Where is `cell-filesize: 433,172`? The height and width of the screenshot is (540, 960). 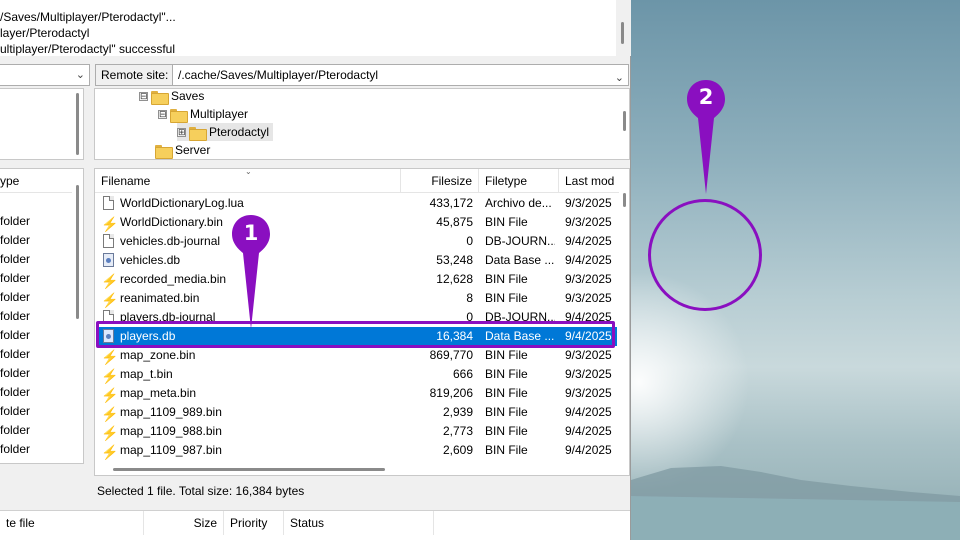 cell-filesize: 433,172 is located at coordinates (451, 203).